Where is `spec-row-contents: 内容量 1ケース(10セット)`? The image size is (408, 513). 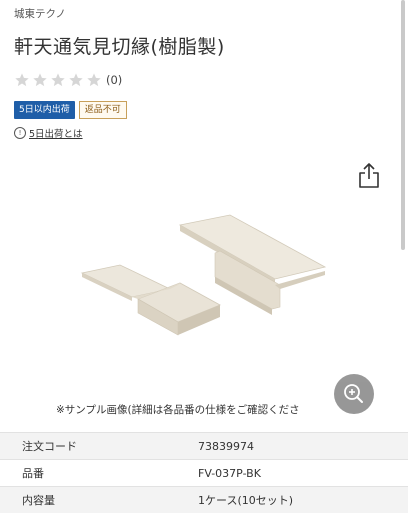
spec-row-contents: 内容量 1ケース(10セット) is located at coordinates (204, 499).